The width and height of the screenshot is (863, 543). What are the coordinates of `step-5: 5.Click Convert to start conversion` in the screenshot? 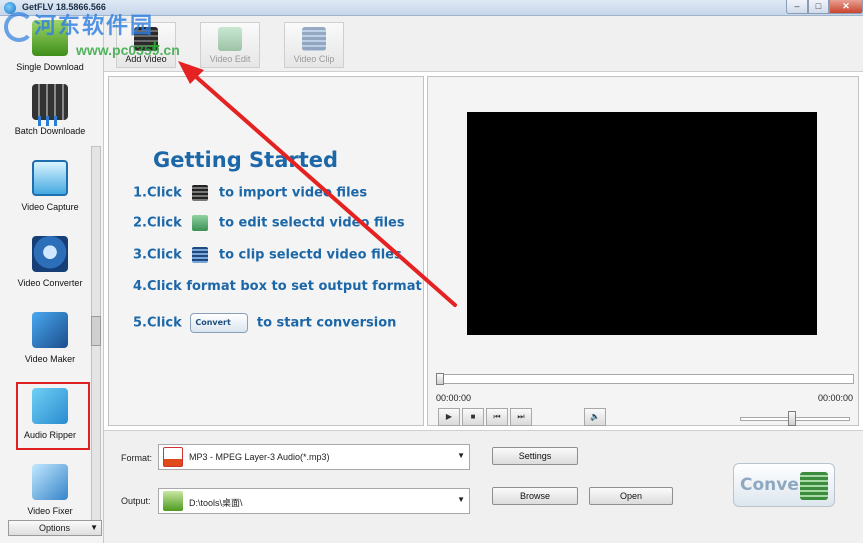 It's located at (264, 323).